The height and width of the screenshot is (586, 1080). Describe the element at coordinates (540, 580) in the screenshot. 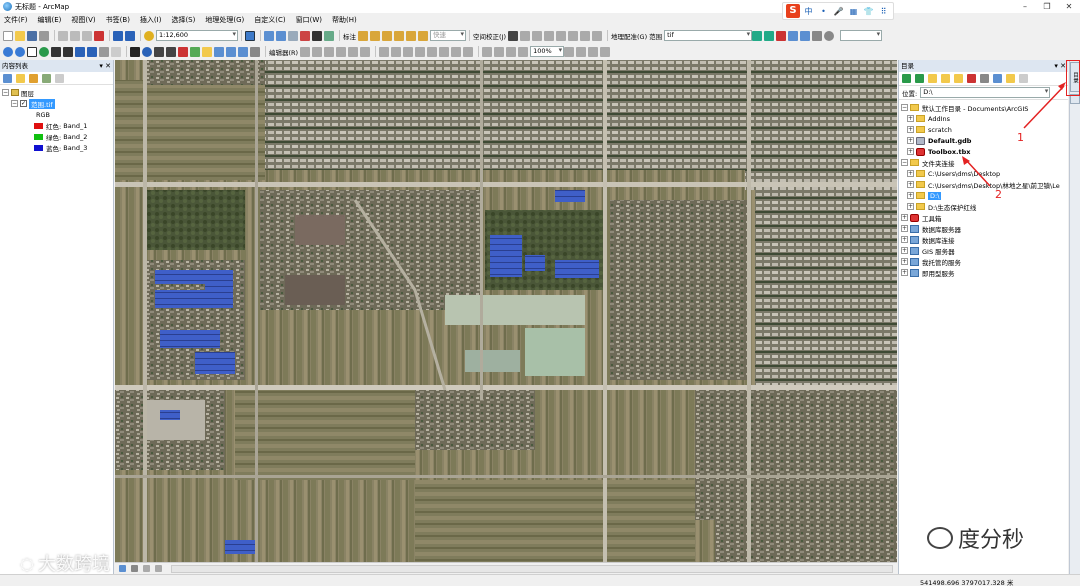

I see `status-bar: 541498.696 3797017.328 米` at that location.